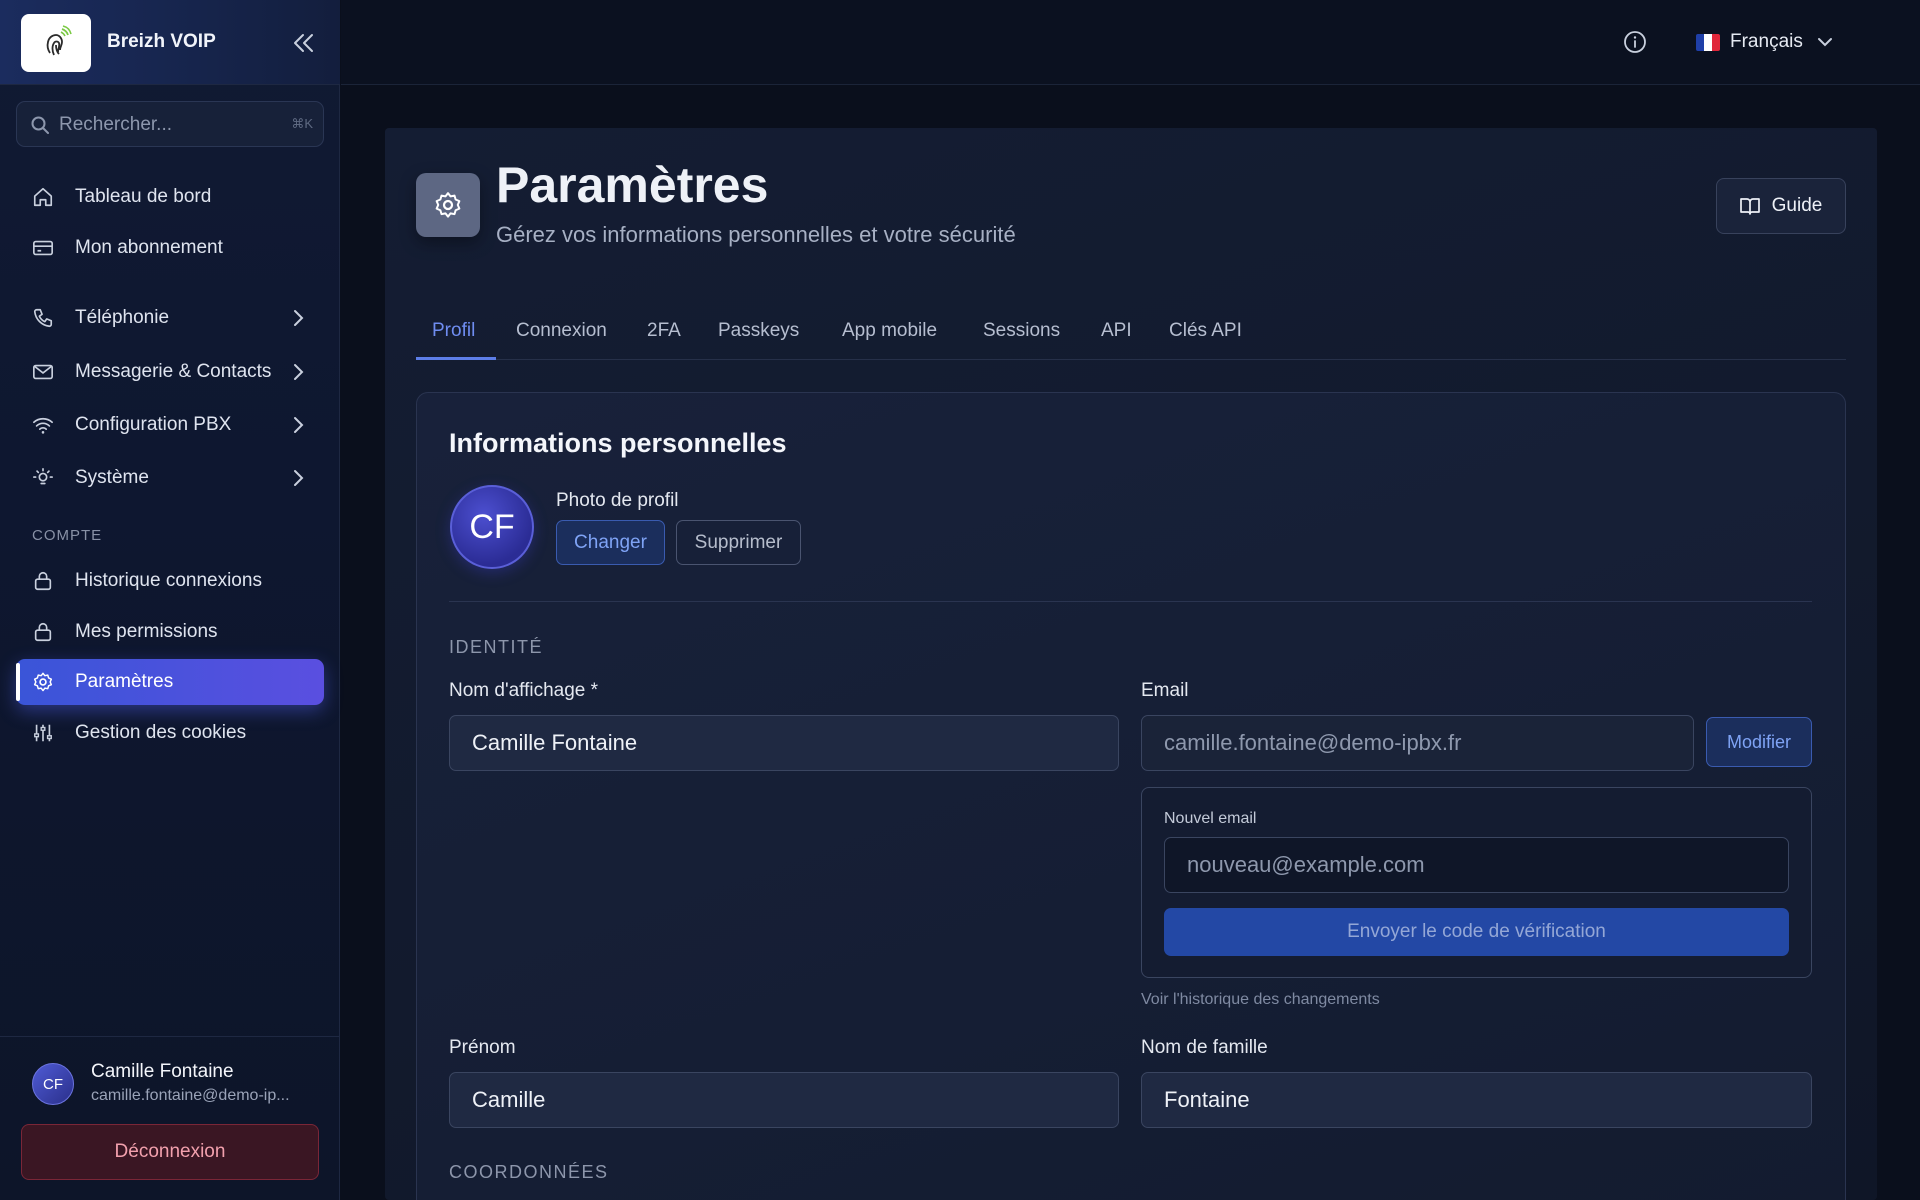  Describe the element at coordinates (496, 647) in the screenshot. I see `identity-section-title: IDENTITÉ` at that location.